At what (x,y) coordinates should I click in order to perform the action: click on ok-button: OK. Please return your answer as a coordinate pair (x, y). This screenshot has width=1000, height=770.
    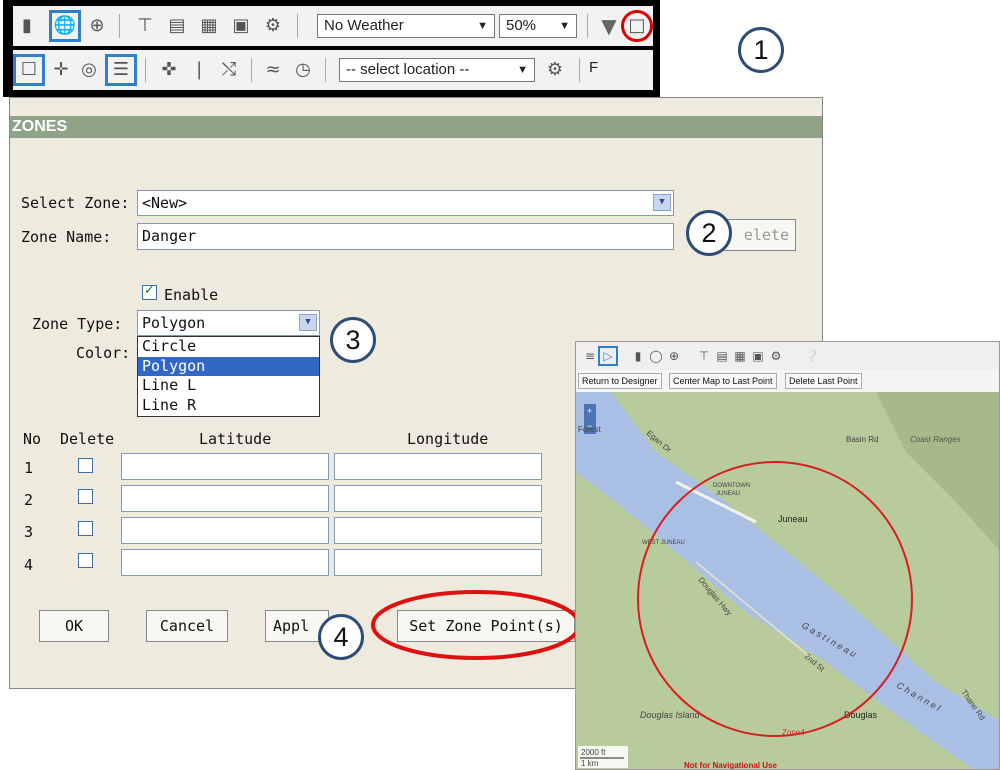
    Looking at the image, I should click on (74, 626).